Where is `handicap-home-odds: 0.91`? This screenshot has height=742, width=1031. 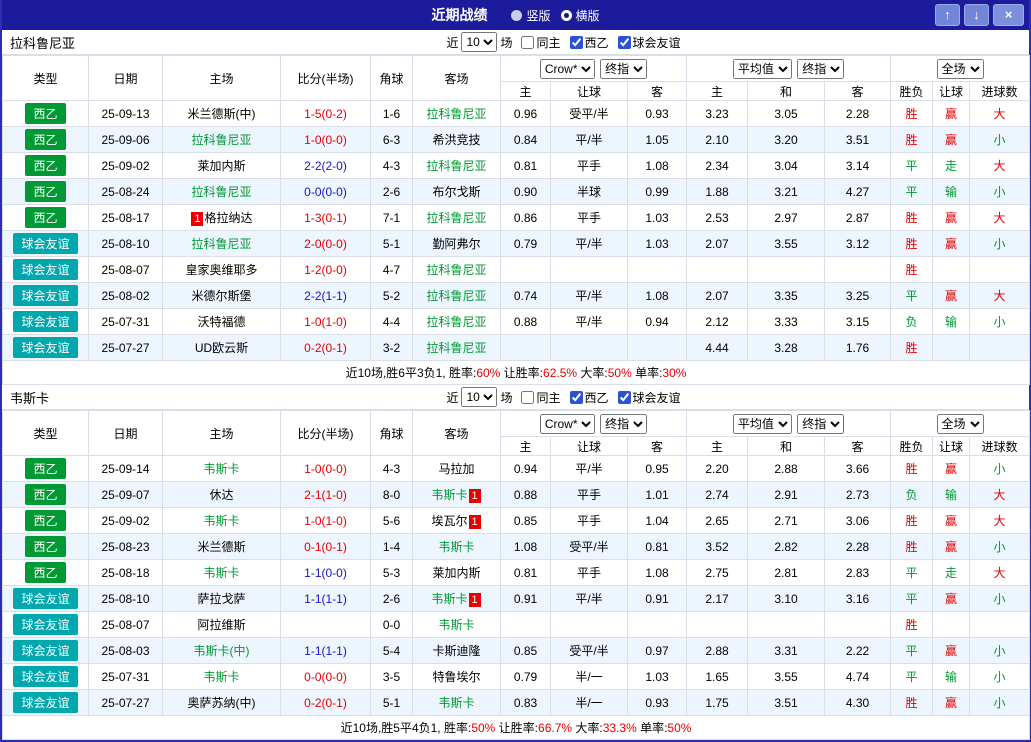 handicap-home-odds: 0.91 is located at coordinates (525, 598).